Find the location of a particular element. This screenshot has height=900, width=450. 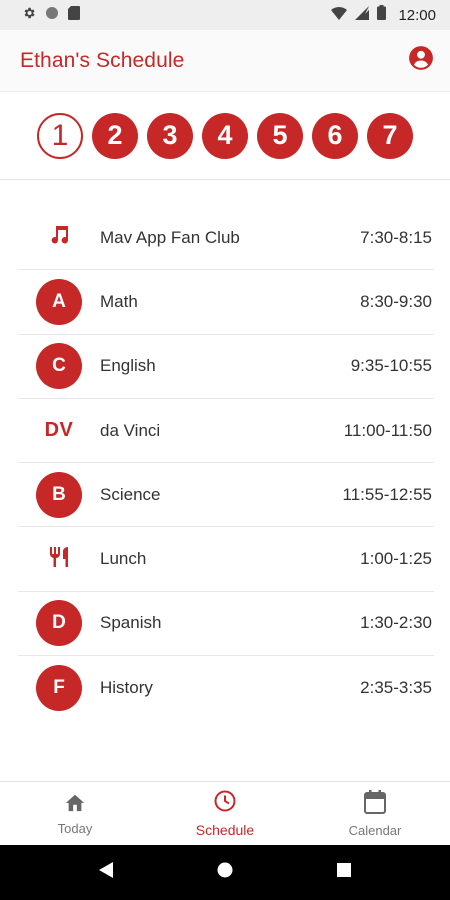

period-letter: DV is located at coordinates (59, 430).